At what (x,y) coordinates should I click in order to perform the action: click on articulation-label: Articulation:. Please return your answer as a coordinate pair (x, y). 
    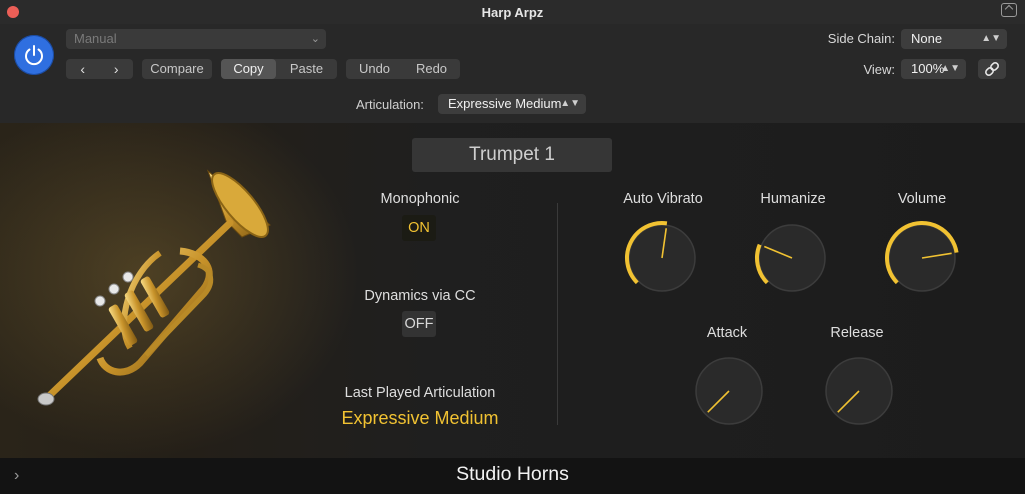
    Looking at the image, I should click on (390, 104).